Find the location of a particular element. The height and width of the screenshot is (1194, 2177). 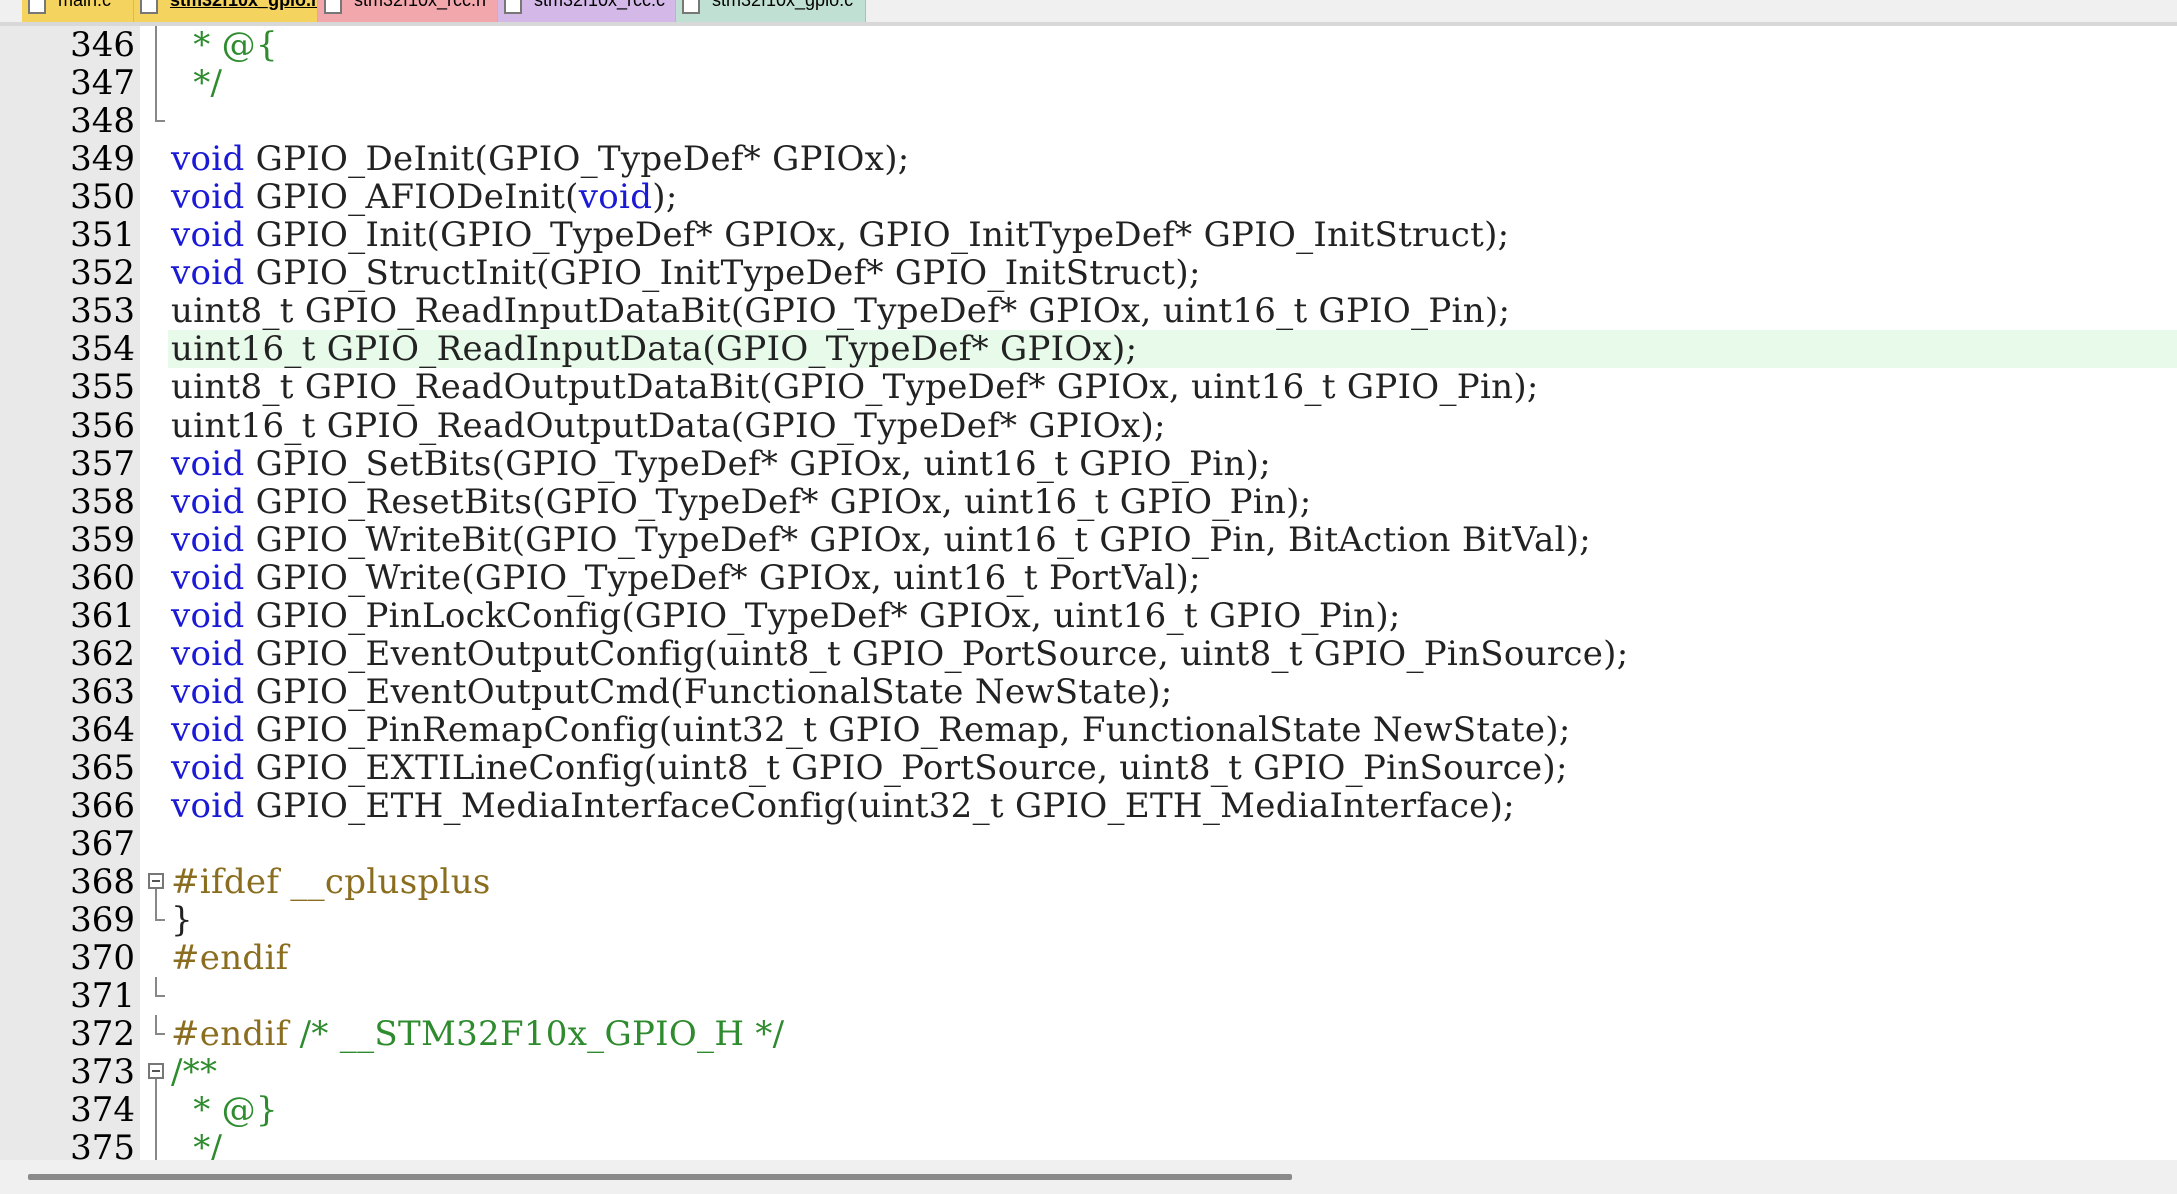

code-line: 372 #endif /* __STM32F10x_GPIO_H */ is located at coordinates (1088, 1034).